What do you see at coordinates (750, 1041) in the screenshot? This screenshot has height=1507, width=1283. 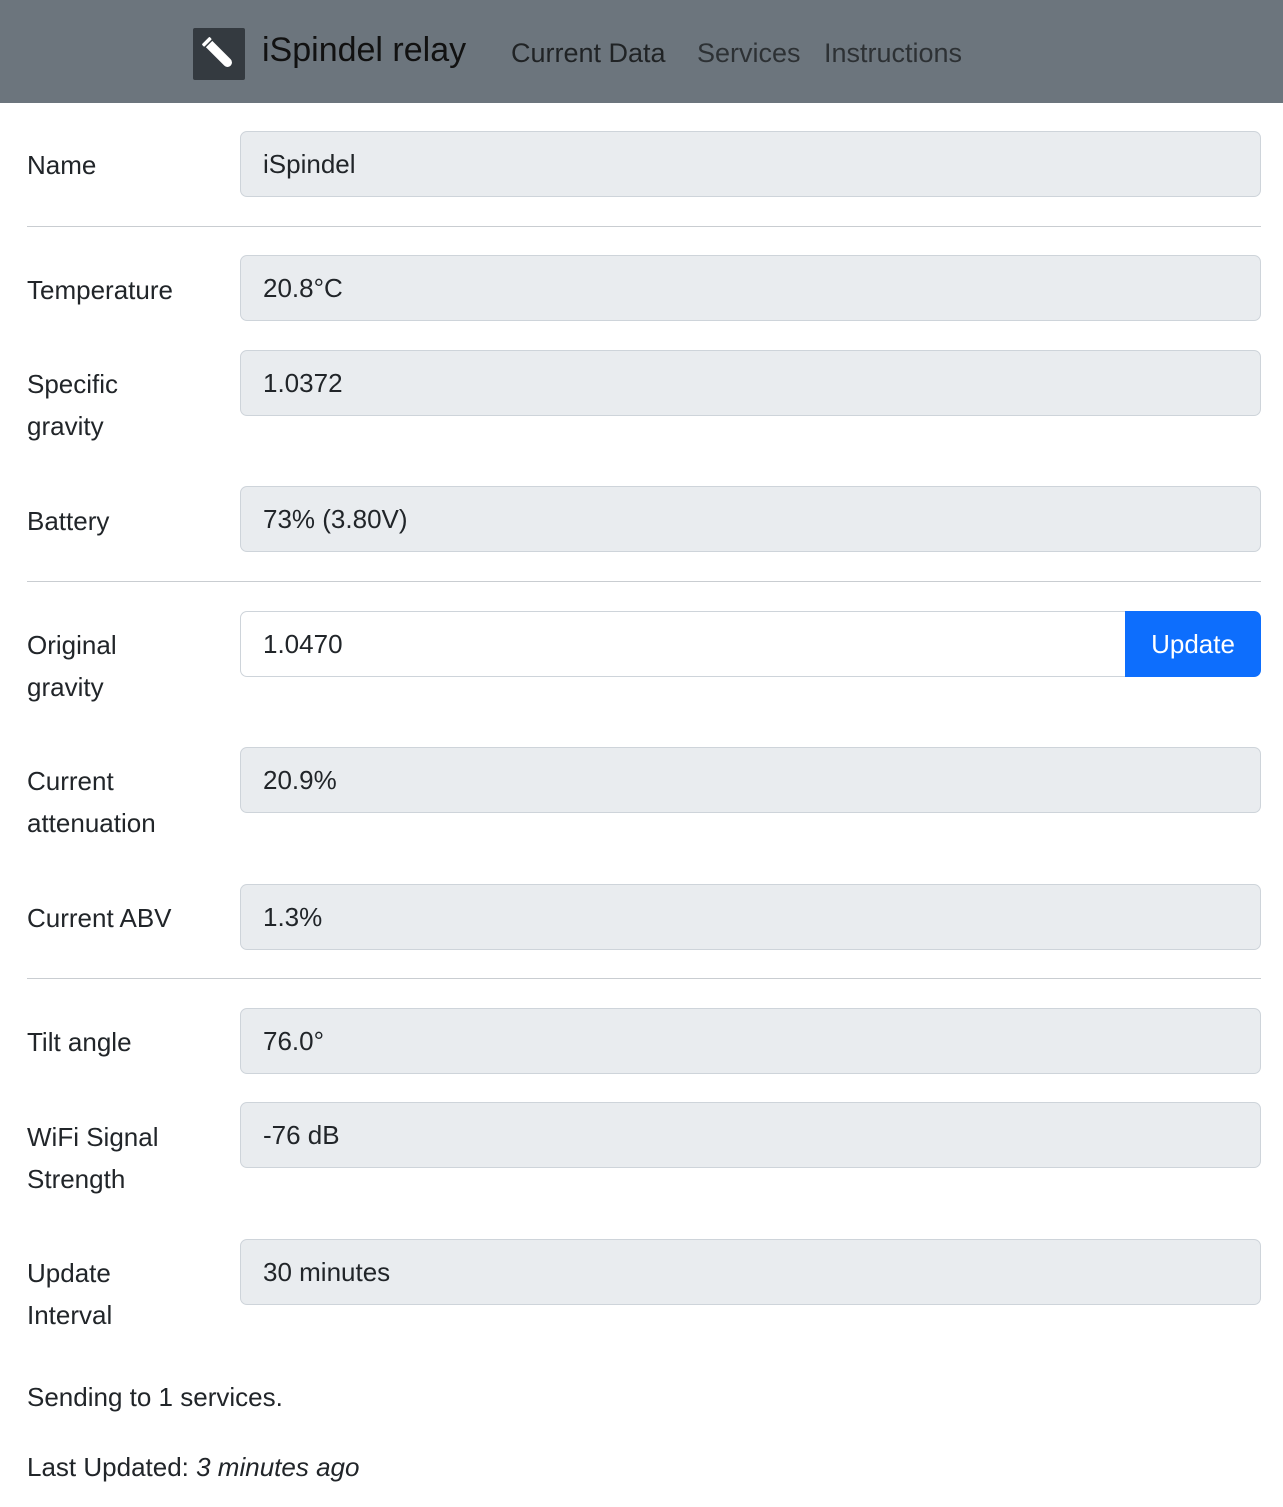 I see `tilt-angle-field: 76.0°` at bounding box center [750, 1041].